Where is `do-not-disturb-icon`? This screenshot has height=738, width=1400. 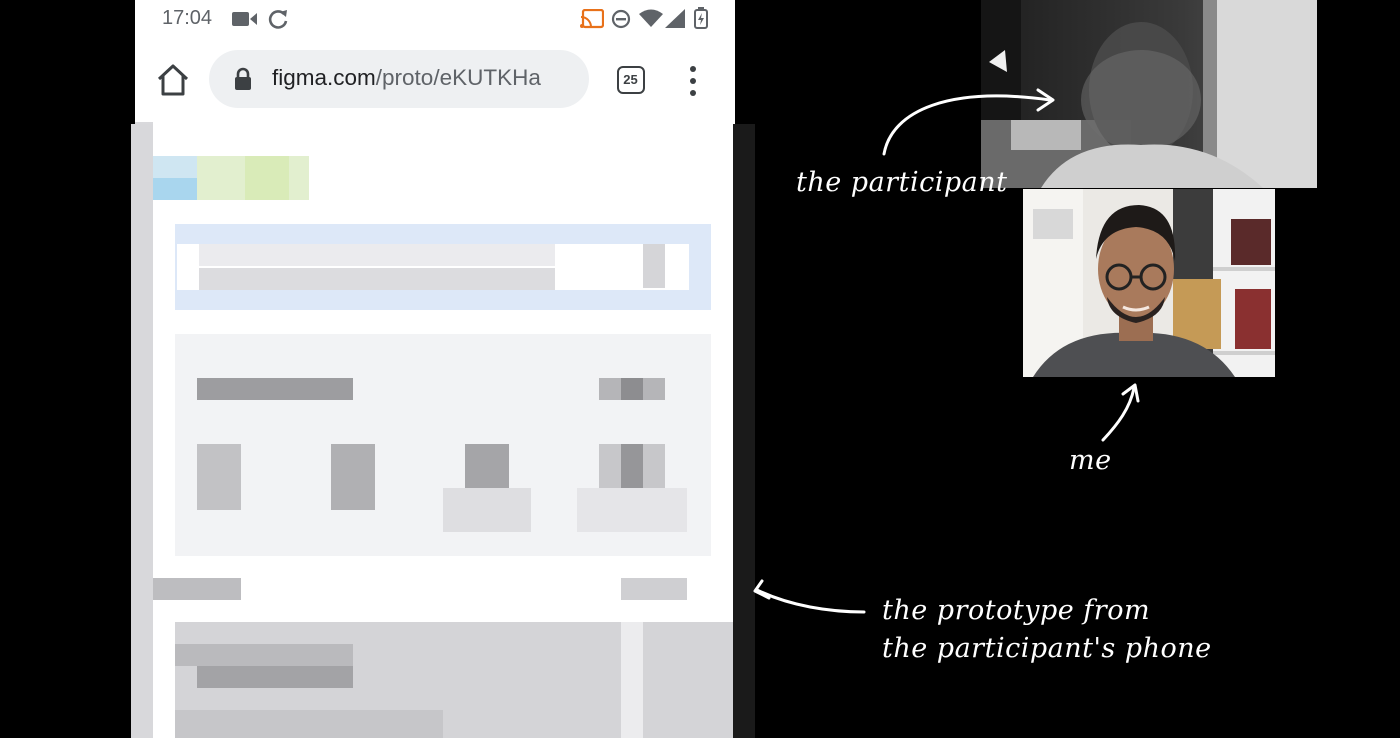
do-not-disturb-icon is located at coordinates (621, 19).